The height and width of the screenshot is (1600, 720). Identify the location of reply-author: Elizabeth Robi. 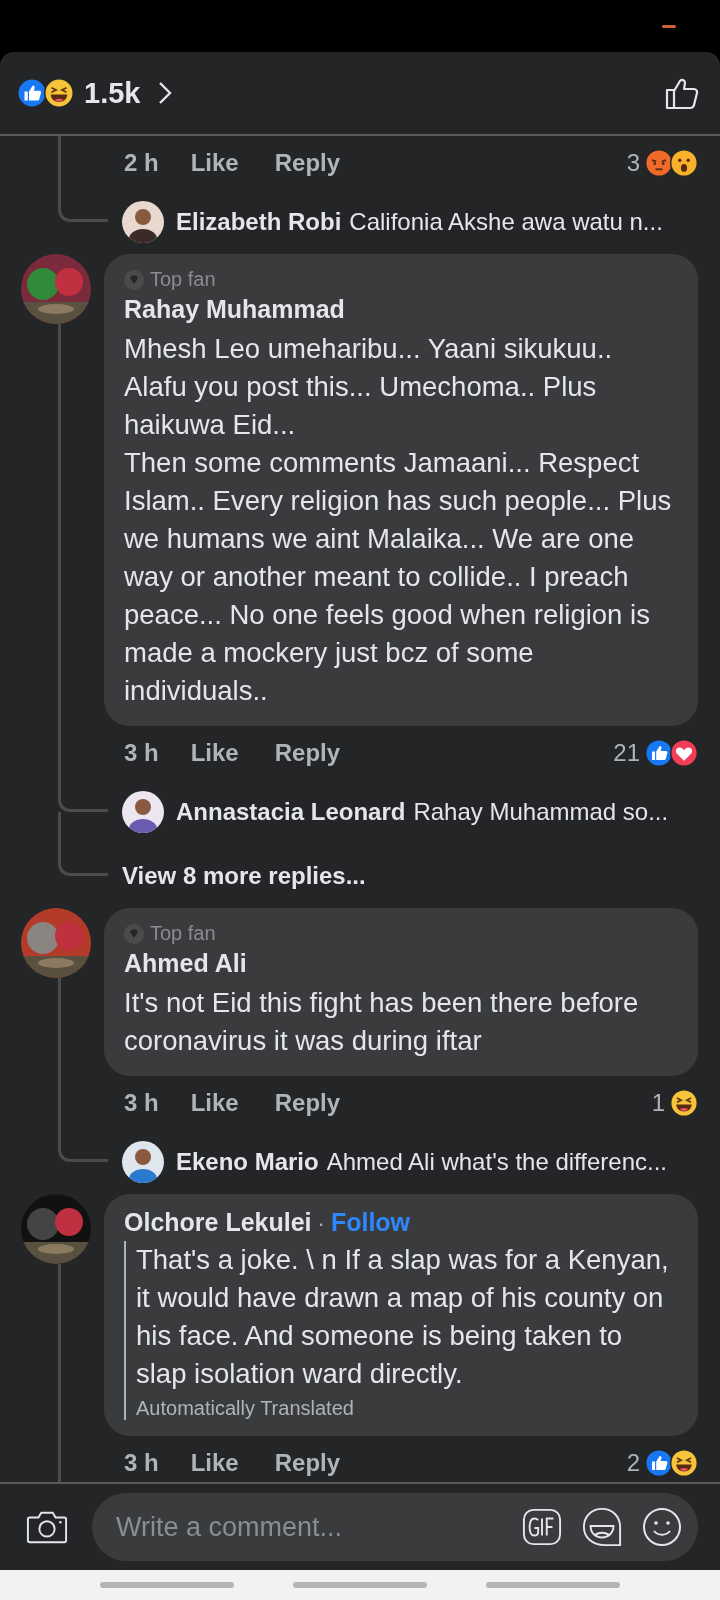
(259, 222).